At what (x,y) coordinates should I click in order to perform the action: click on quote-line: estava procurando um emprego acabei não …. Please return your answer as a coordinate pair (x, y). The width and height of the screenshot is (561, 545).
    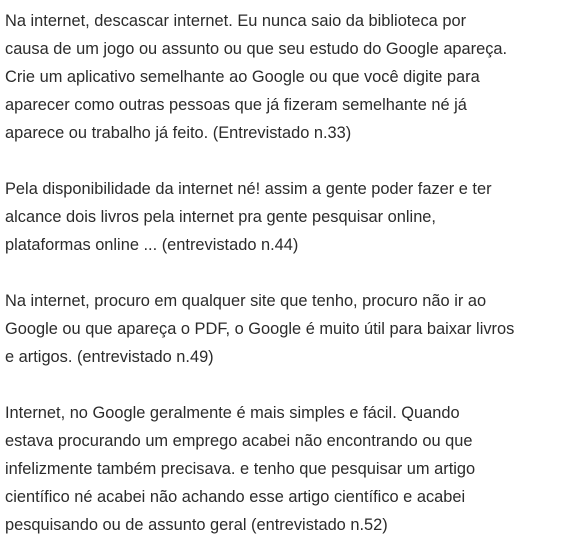
    Looking at the image, I should click on (239, 441).